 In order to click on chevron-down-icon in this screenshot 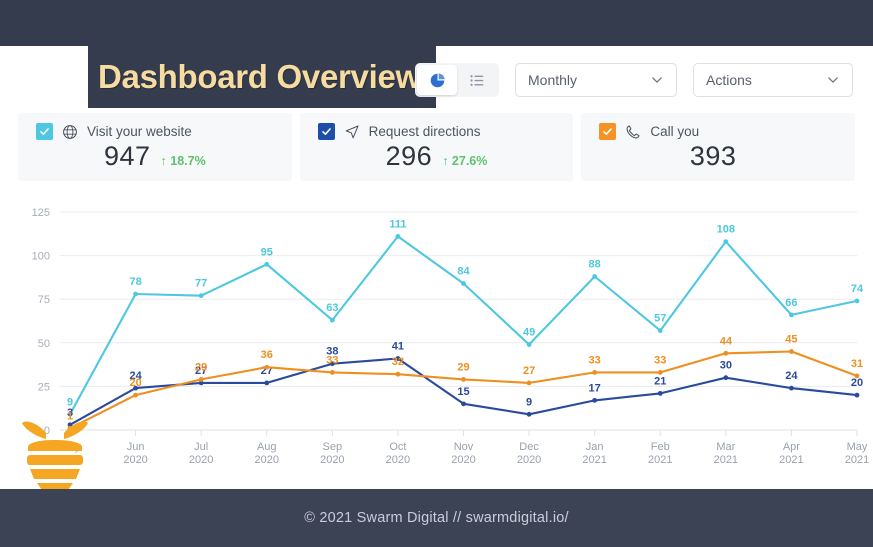, I will do `click(657, 80)`.